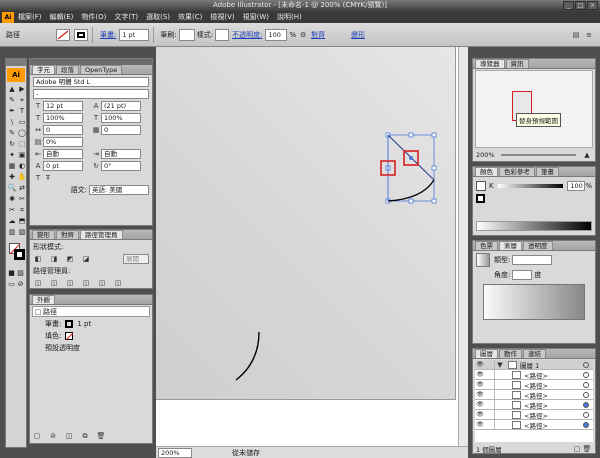  Describe the element at coordinates (70, 283) in the screenshot. I see `merge-icon: ◫` at that location.